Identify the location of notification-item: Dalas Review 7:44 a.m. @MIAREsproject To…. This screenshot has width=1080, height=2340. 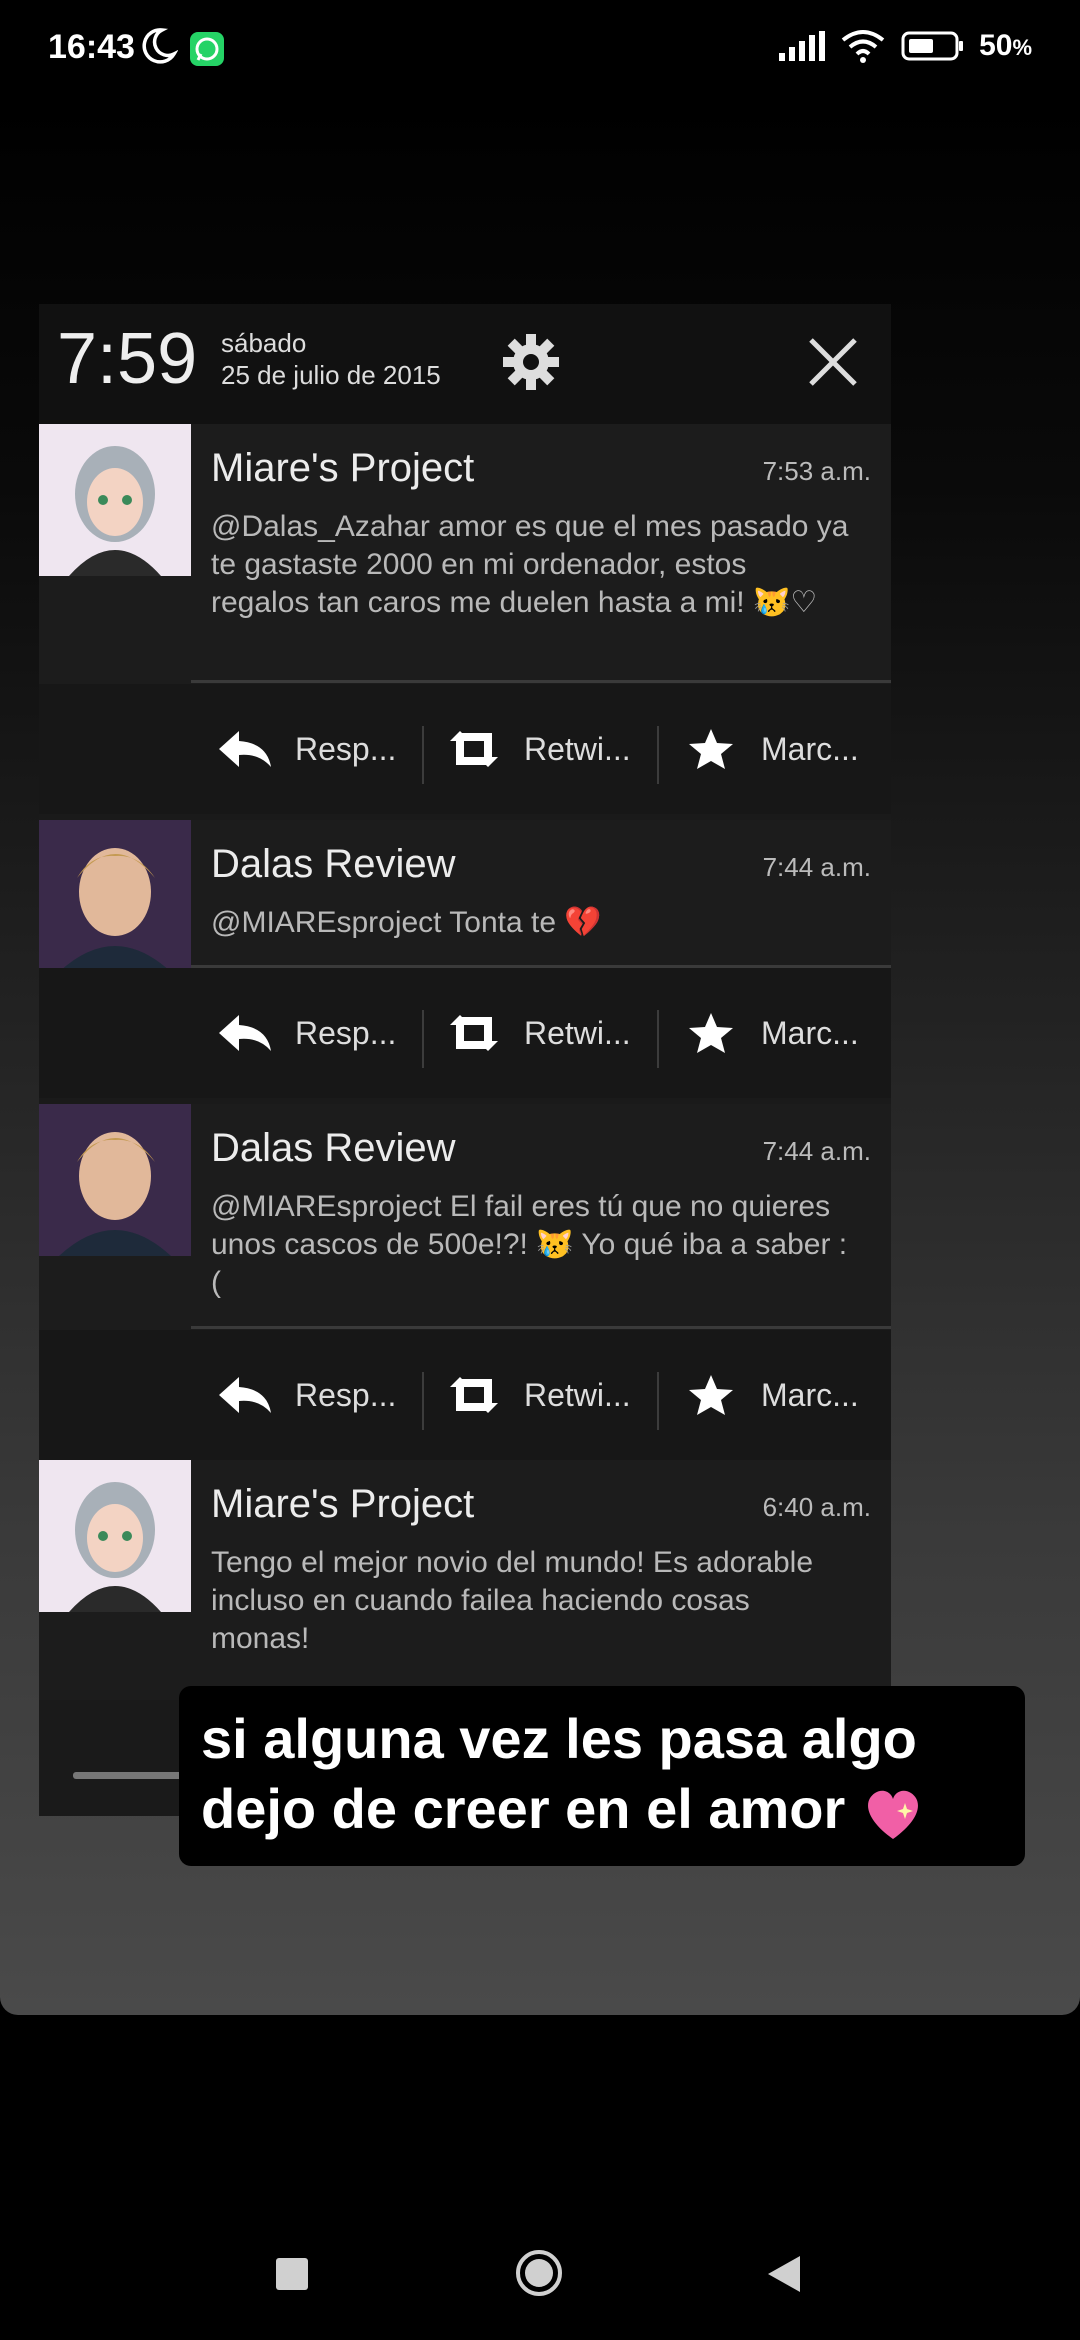
(465, 896).